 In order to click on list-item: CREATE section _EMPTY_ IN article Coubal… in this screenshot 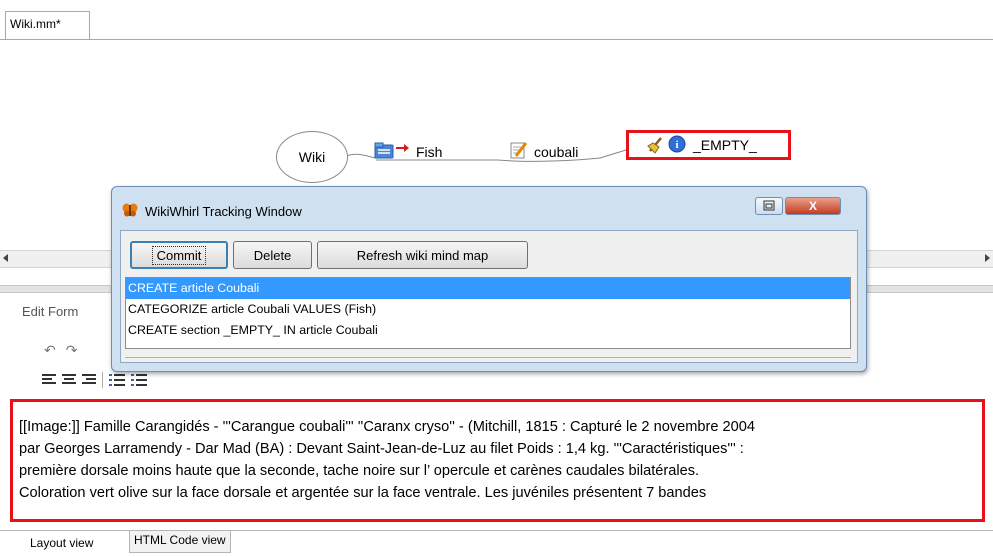, I will do `click(488, 330)`.